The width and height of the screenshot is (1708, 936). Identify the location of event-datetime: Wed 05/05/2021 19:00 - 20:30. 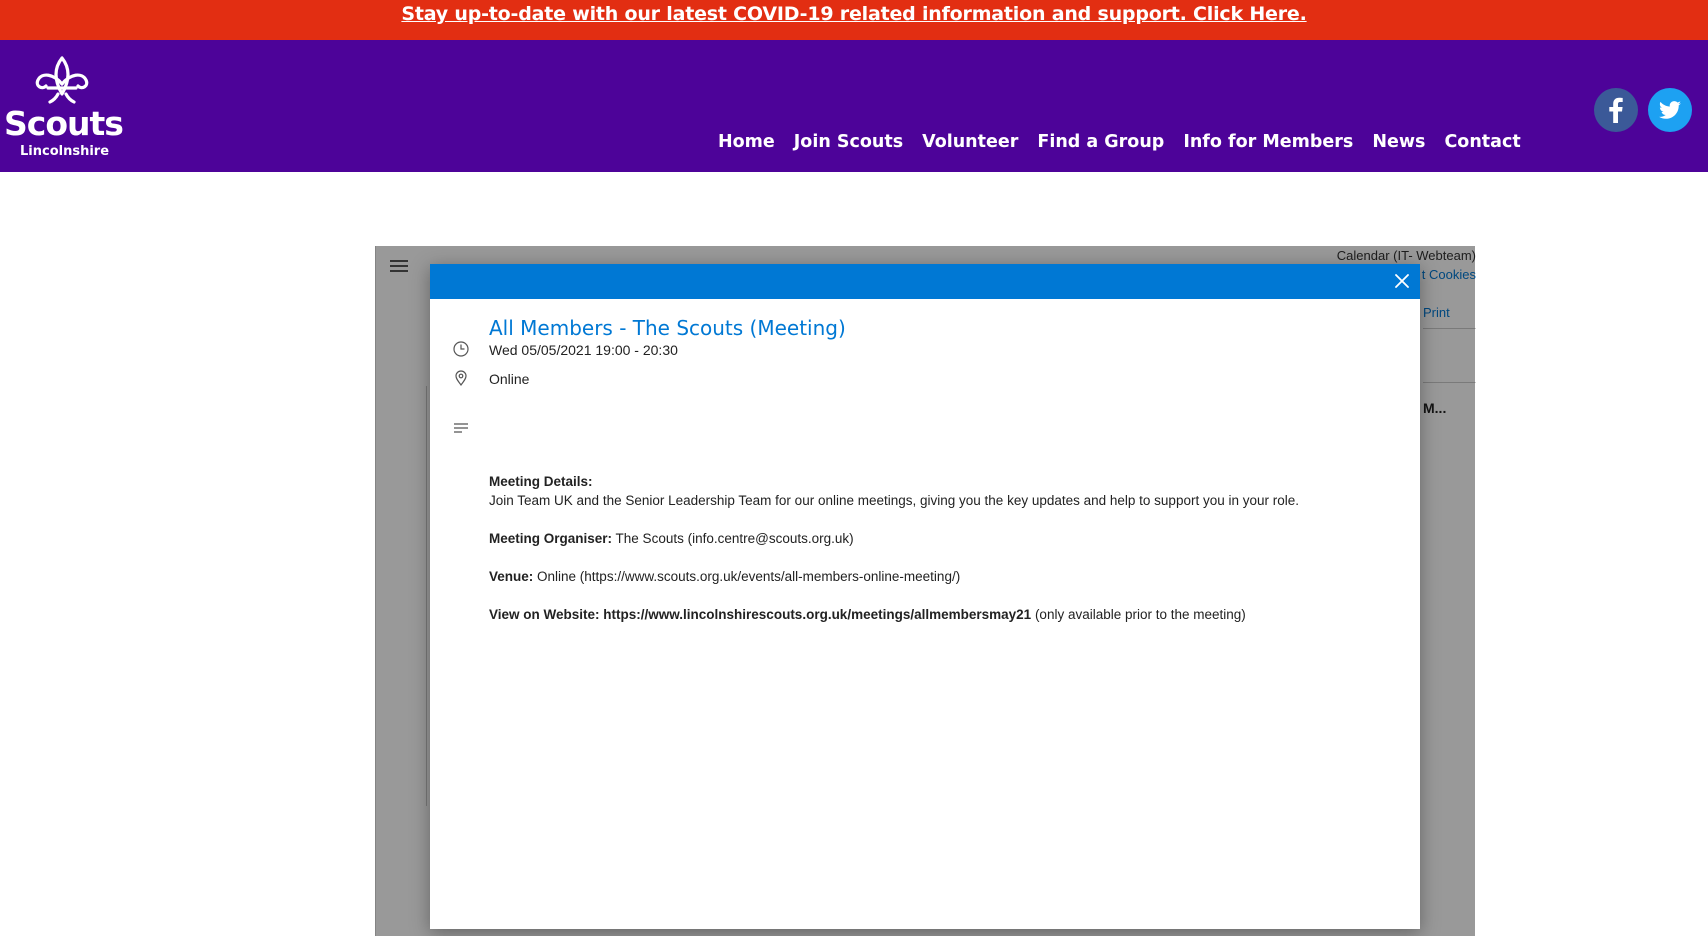
(583, 350).